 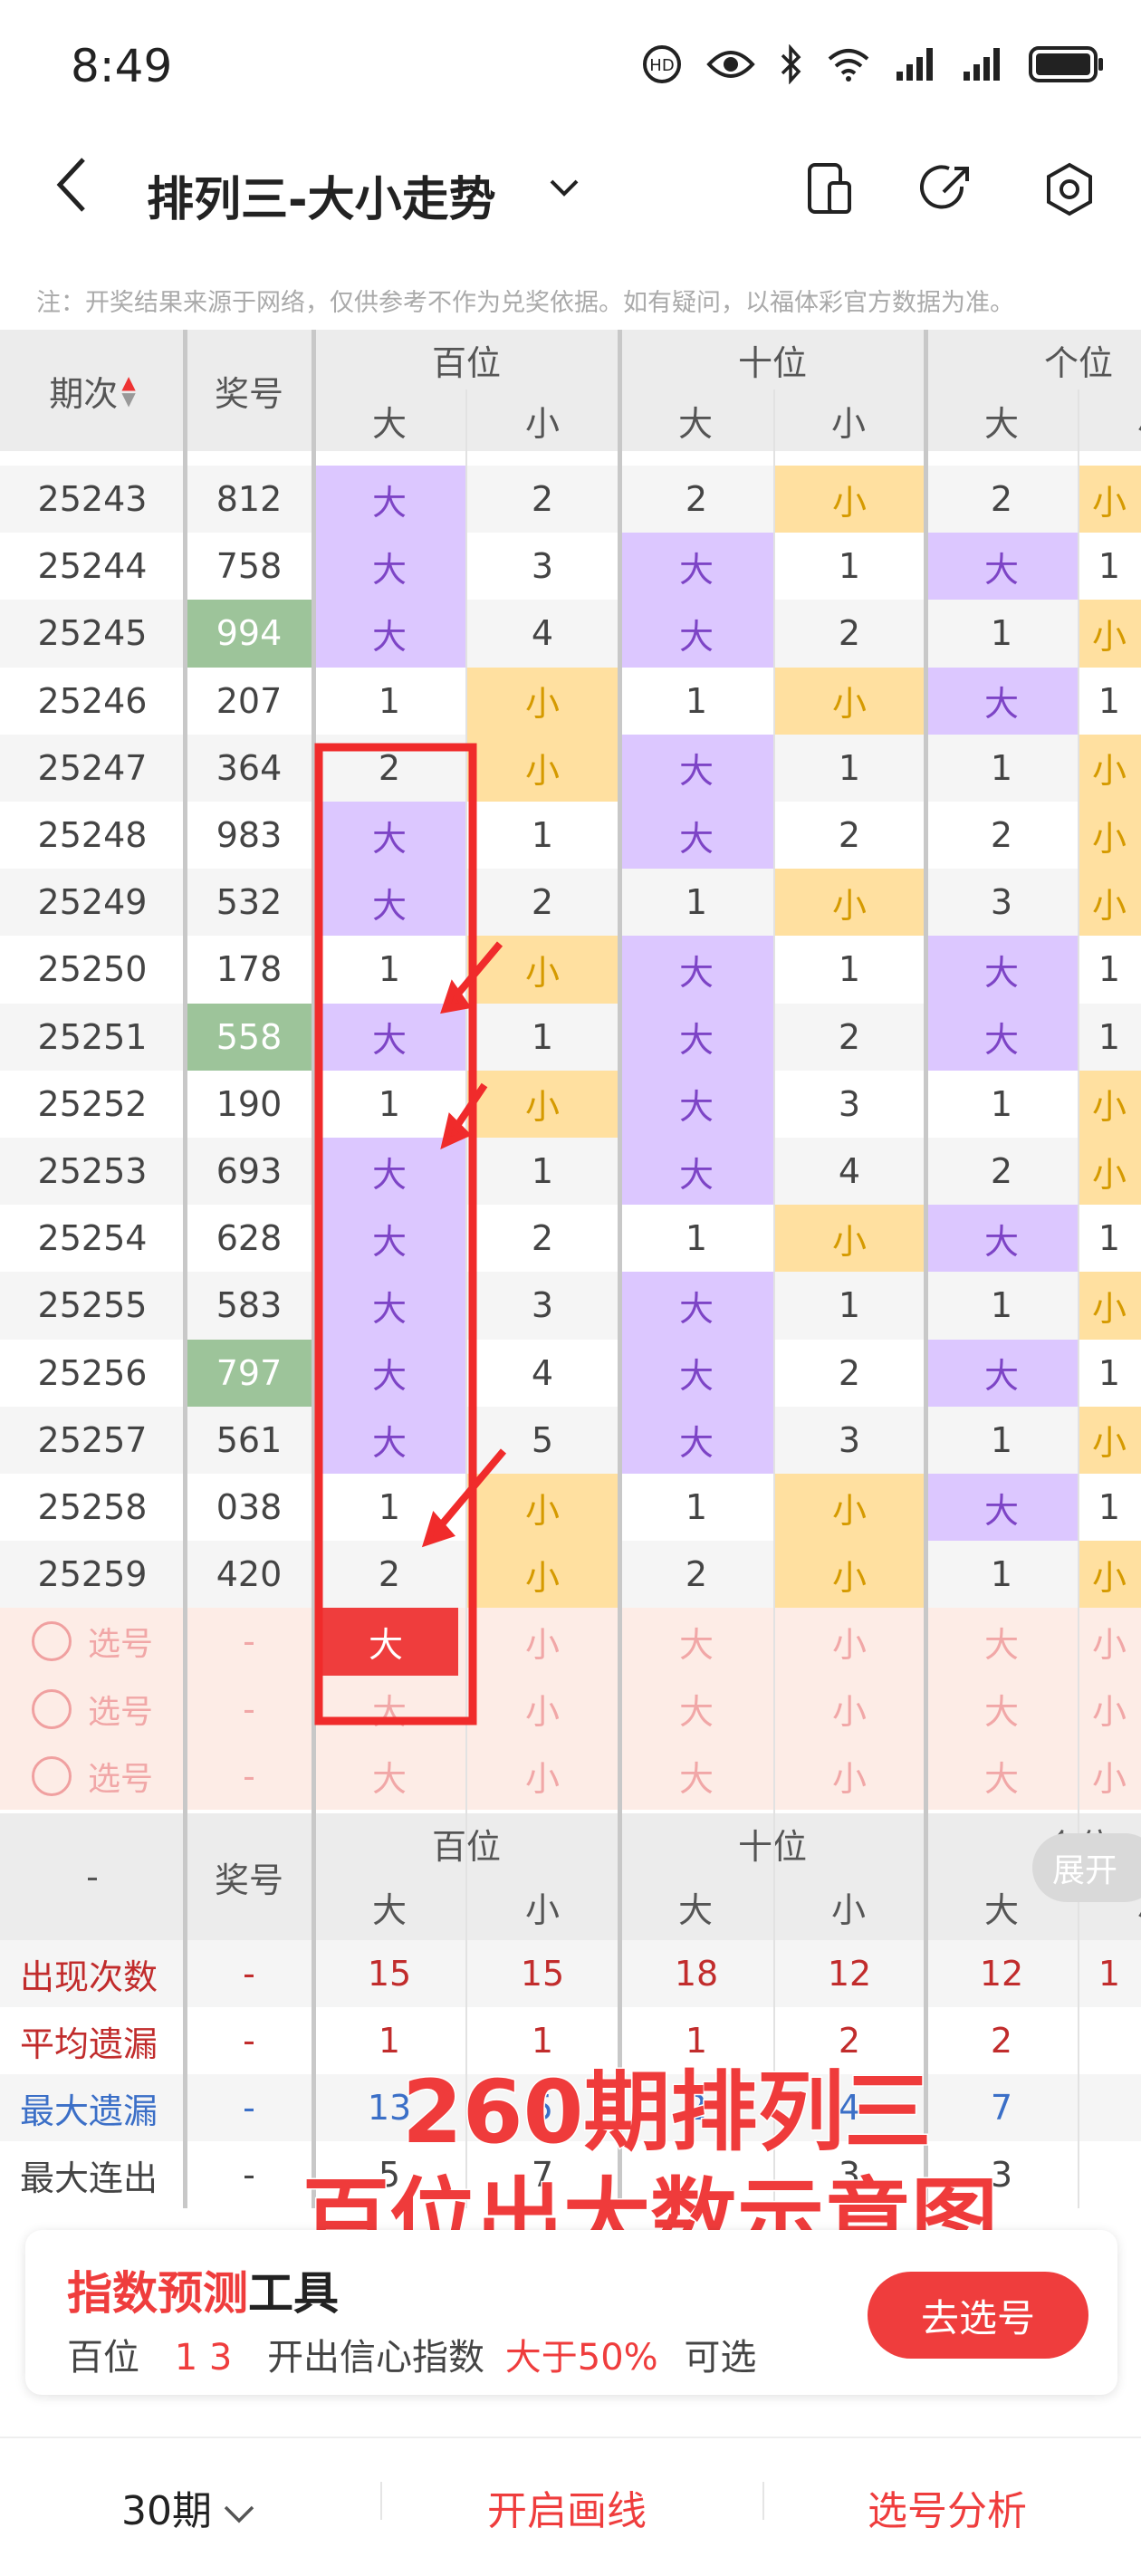 I want to click on tool-tail: 可选, so click(x=721, y=2358).